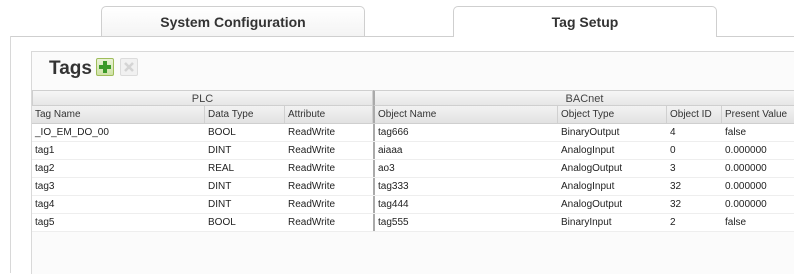 The width and height of the screenshot is (794, 274). Describe the element at coordinates (233, 21) in the screenshot. I see `tab-system-configuration: System Configuration` at that location.